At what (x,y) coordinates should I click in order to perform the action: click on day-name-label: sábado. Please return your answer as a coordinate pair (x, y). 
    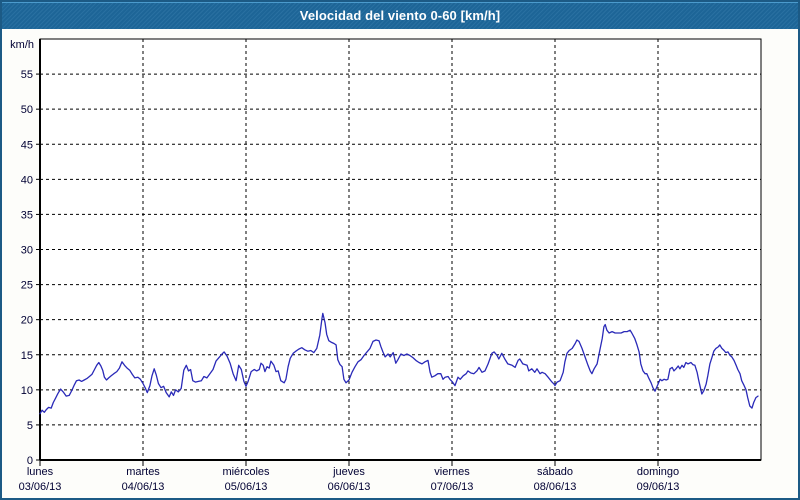
    Looking at the image, I should click on (555, 472).